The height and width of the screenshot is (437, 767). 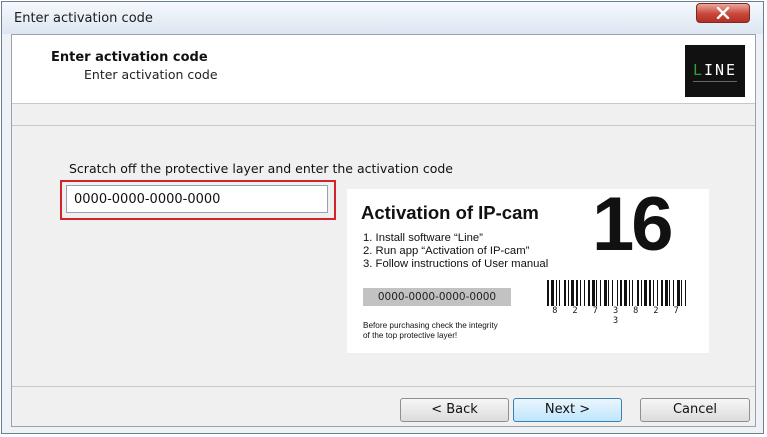 I want to click on close-button, so click(x=723, y=13).